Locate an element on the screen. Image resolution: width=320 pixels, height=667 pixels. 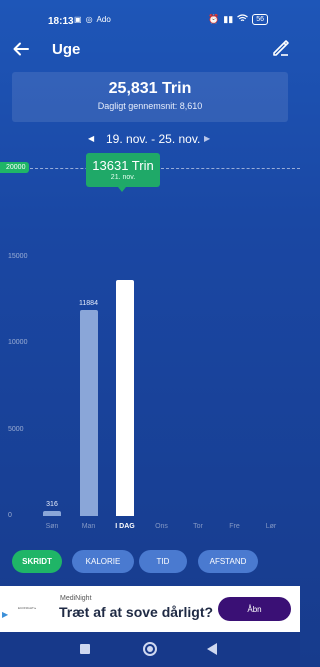
signal-icon: ▮▮ is located at coordinates (228, 19).